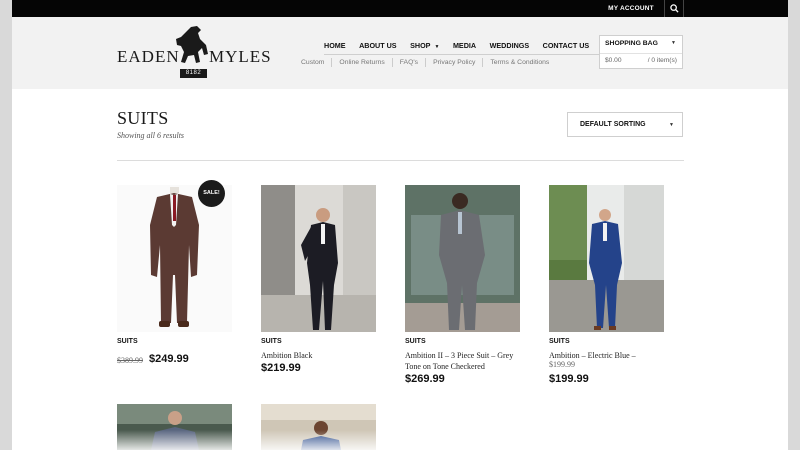 The height and width of the screenshot is (450, 800). I want to click on nav-weddings: WEDDINGS, so click(510, 46).